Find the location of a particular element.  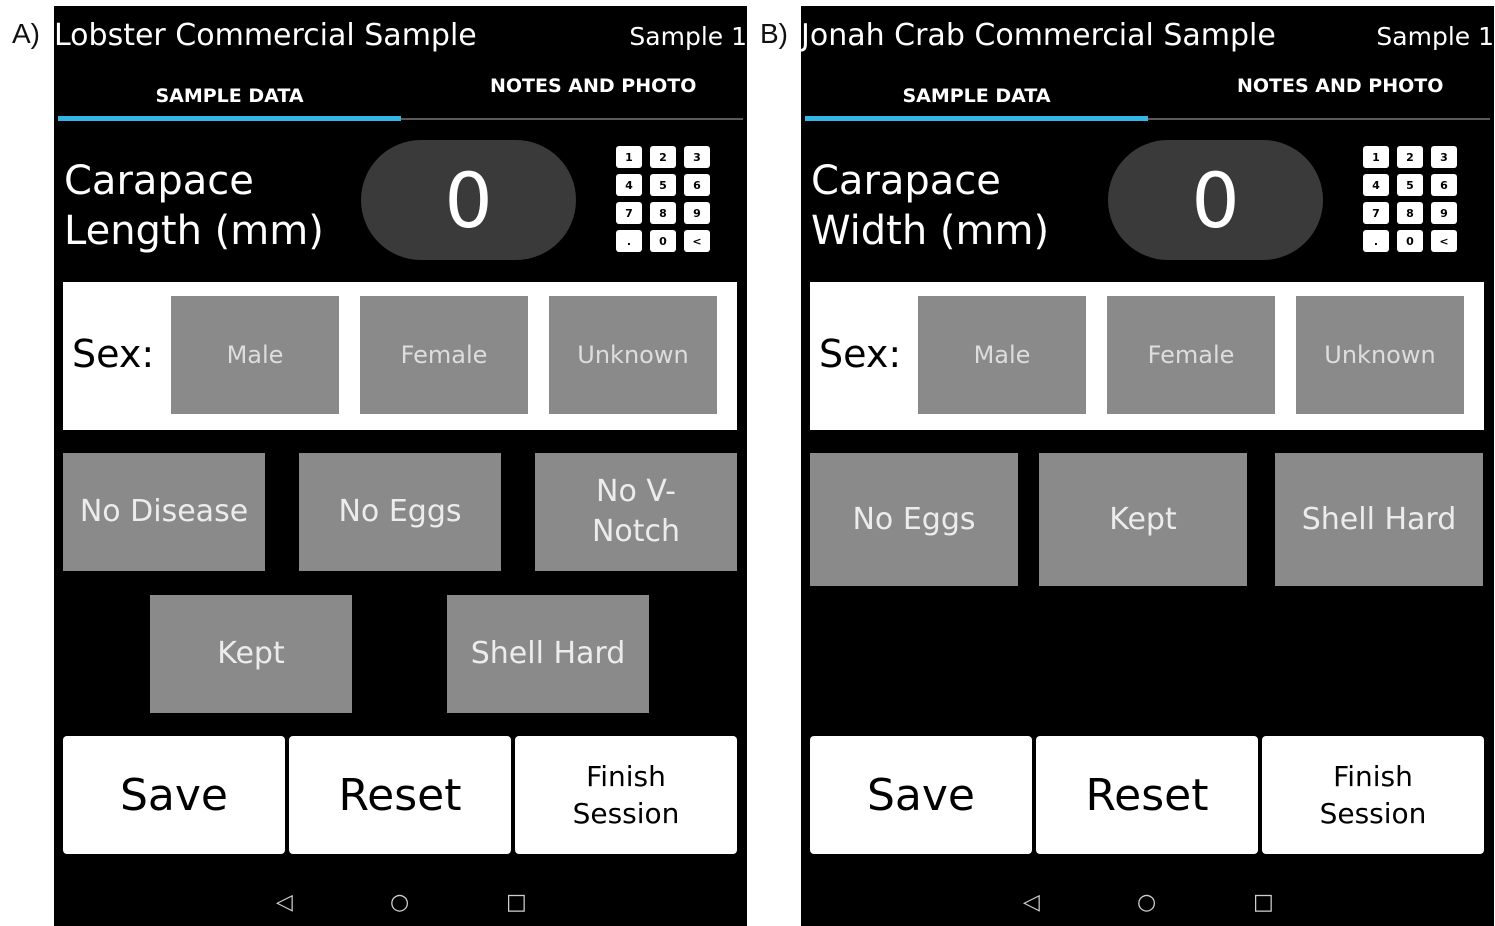

app-title: Lobster Commercial Sample is located at coordinates (265, 35).